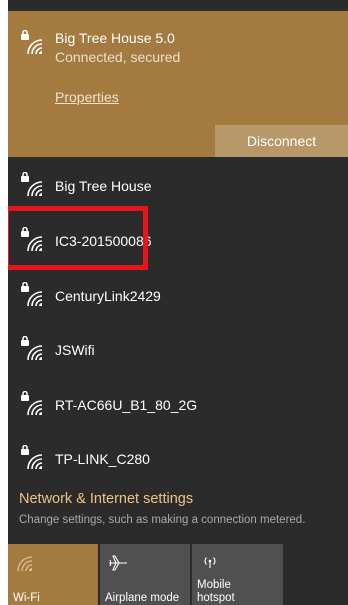 The height and width of the screenshot is (605, 348). I want to click on network-name: JSWifi, so click(75, 350).